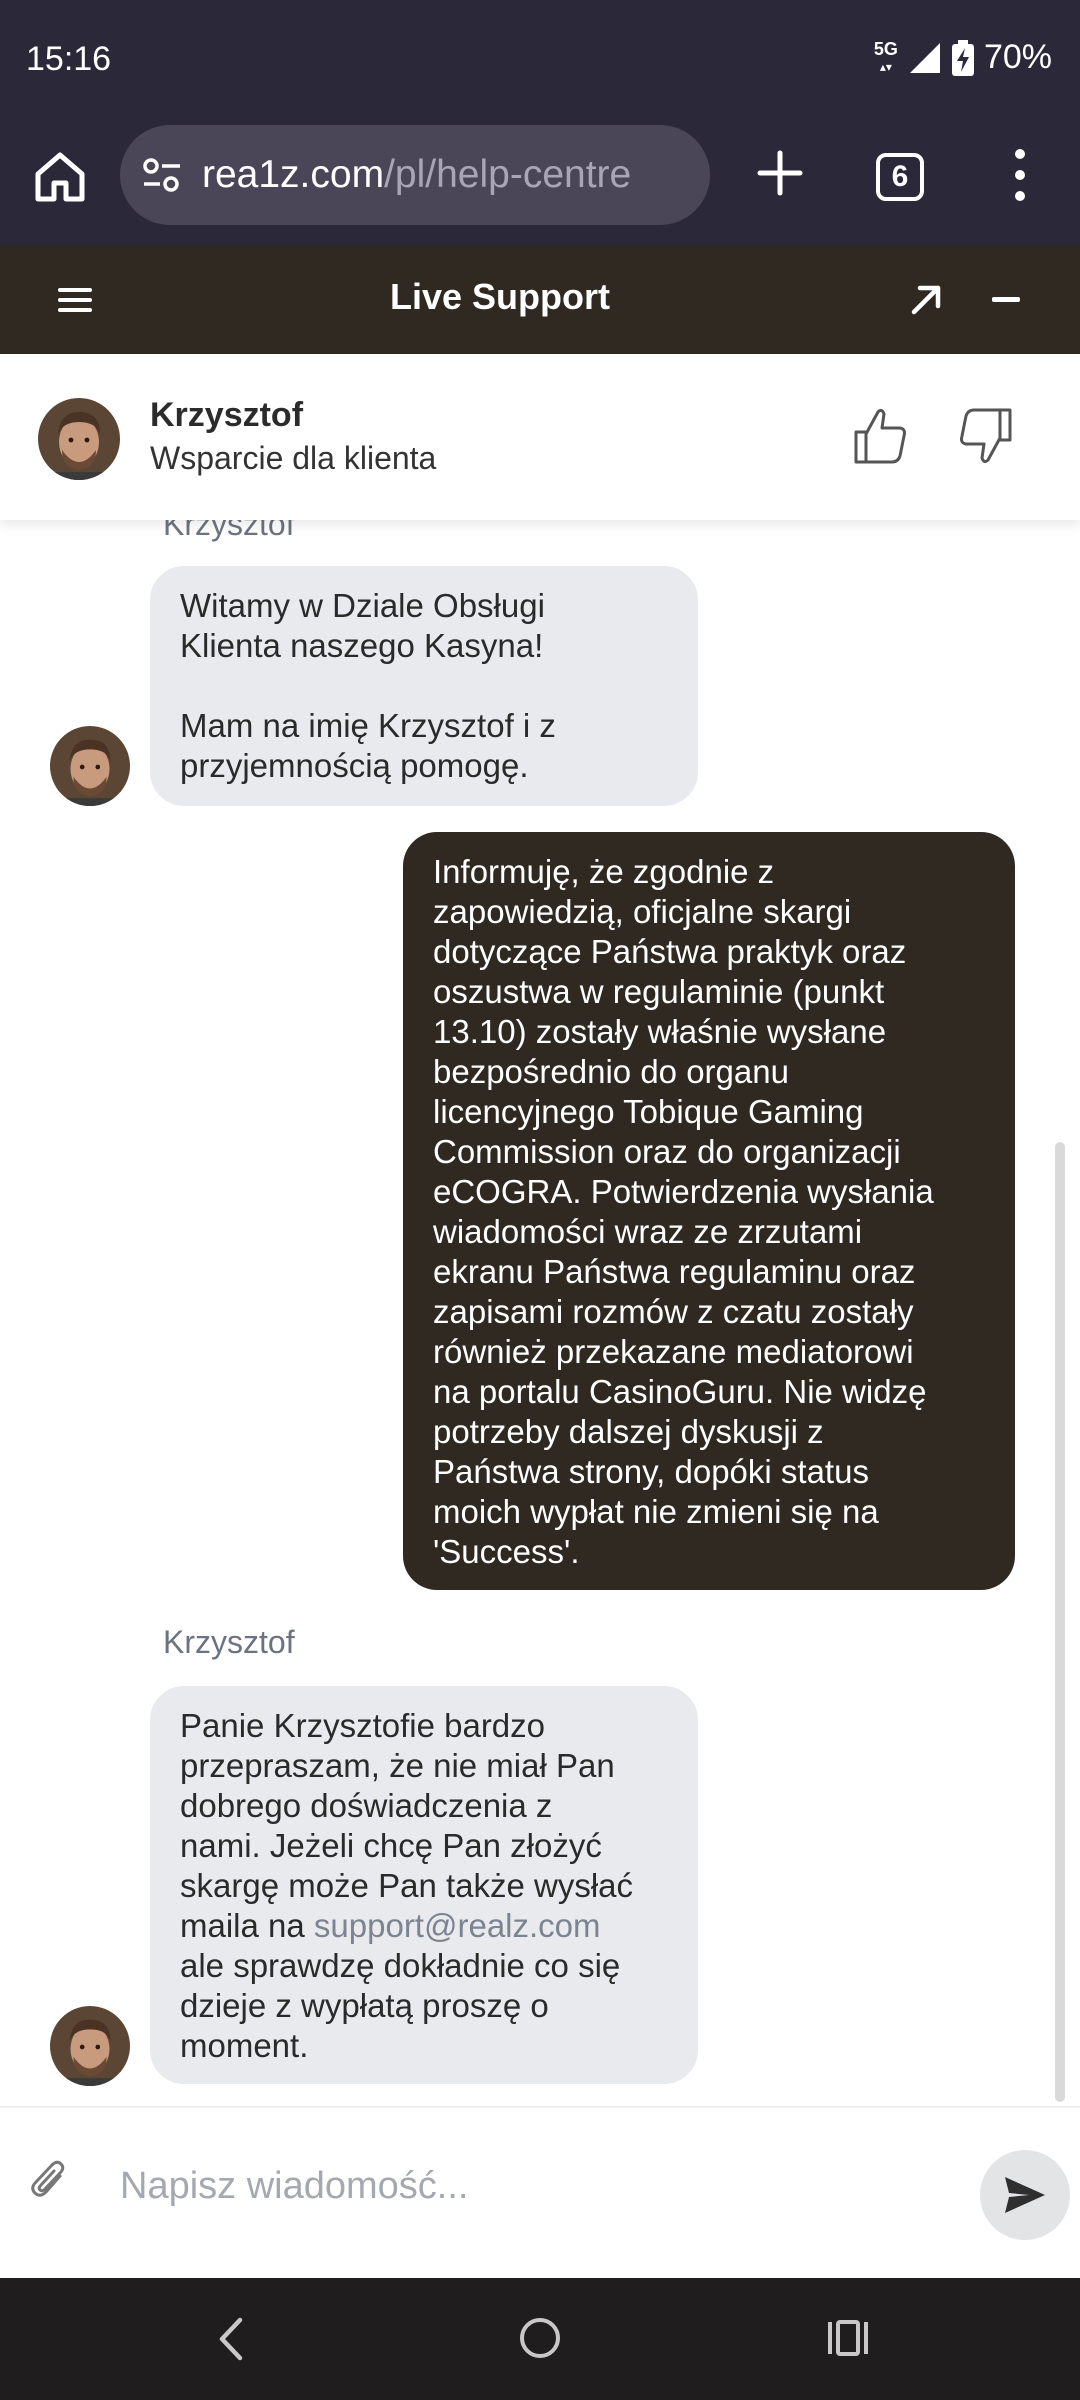  Describe the element at coordinates (457, 1925) in the screenshot. I see `support-email-link: support@realz.com` at that location.